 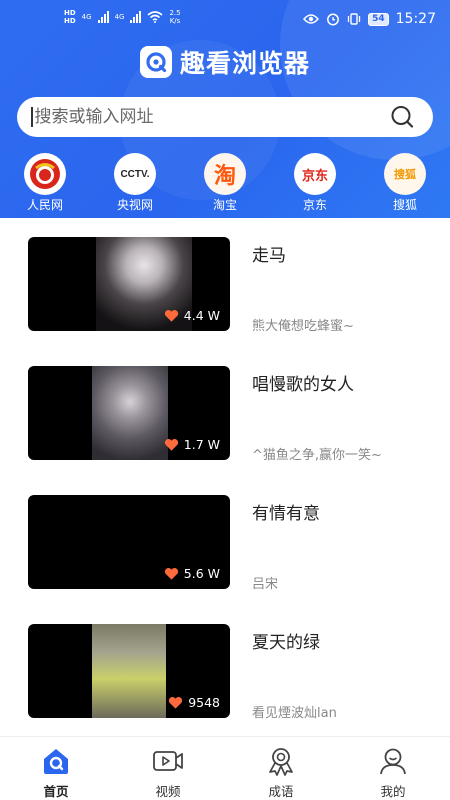 I want to click on video-card: 5.6 W 有情有意 吕宋, so click(x=225, y=550).